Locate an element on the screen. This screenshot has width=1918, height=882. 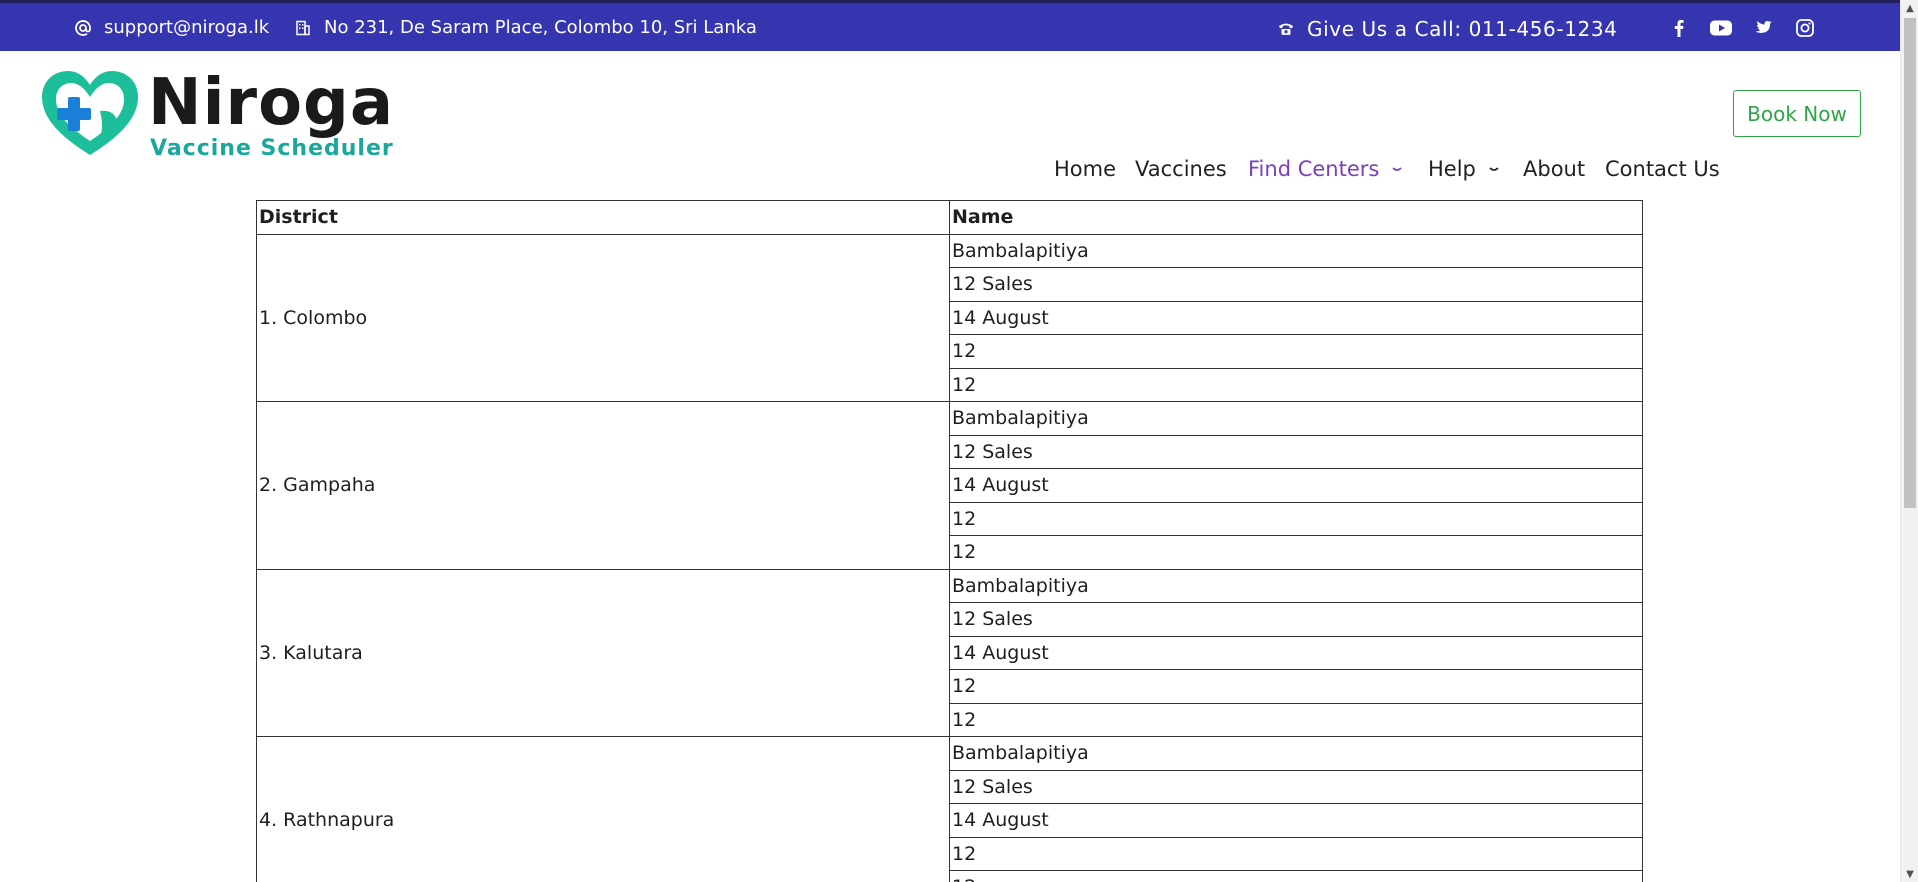
email-contact: support@niroga.lk is located at coordinates (171, 27).